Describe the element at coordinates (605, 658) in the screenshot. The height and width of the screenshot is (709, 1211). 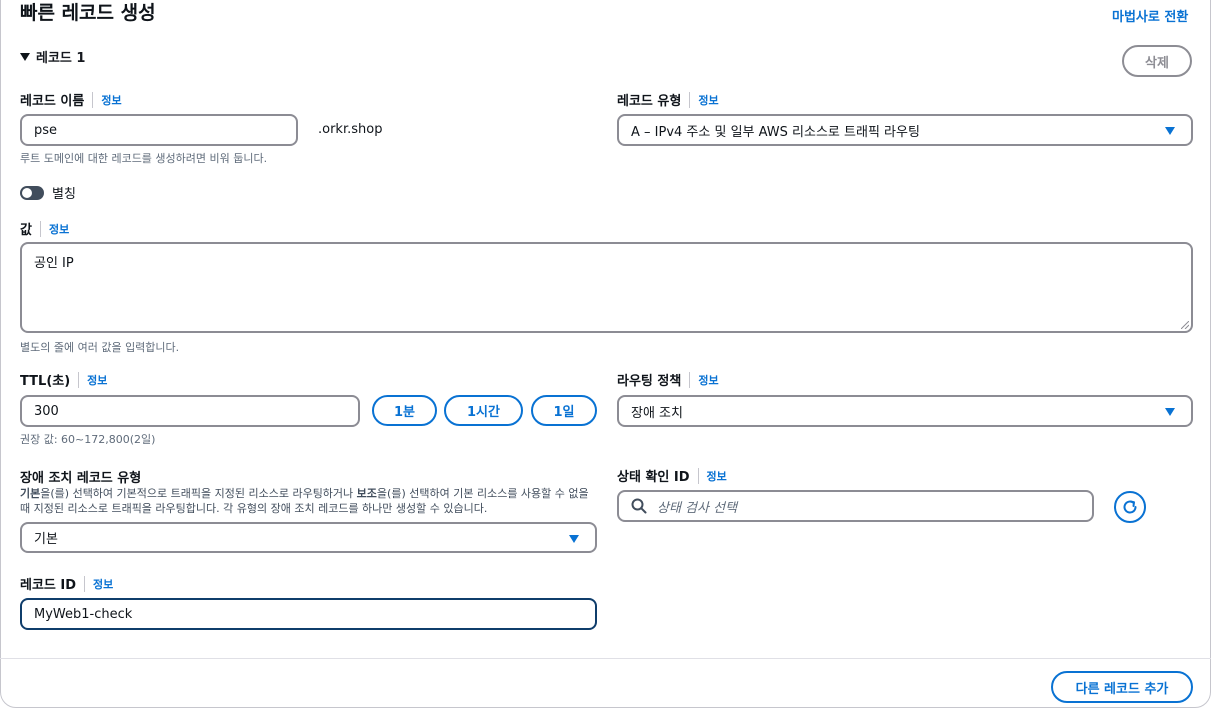
I see `section-divider` at that location.